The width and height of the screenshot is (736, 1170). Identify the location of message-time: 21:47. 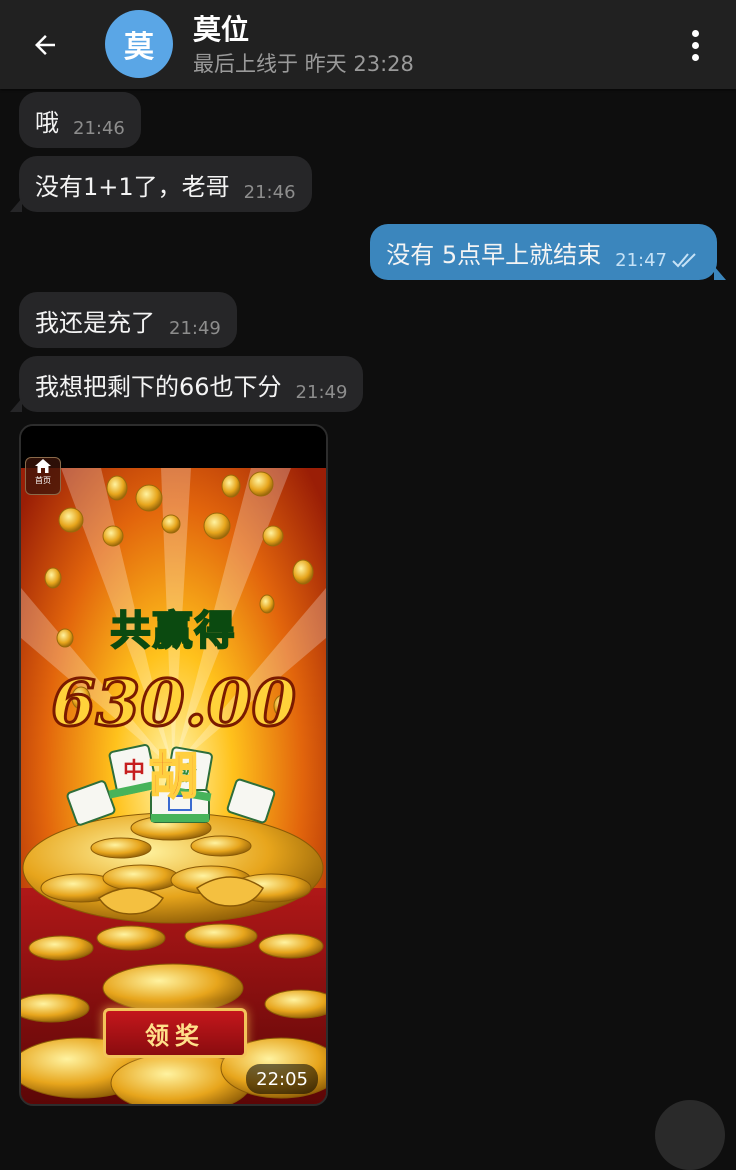
(641, 260).